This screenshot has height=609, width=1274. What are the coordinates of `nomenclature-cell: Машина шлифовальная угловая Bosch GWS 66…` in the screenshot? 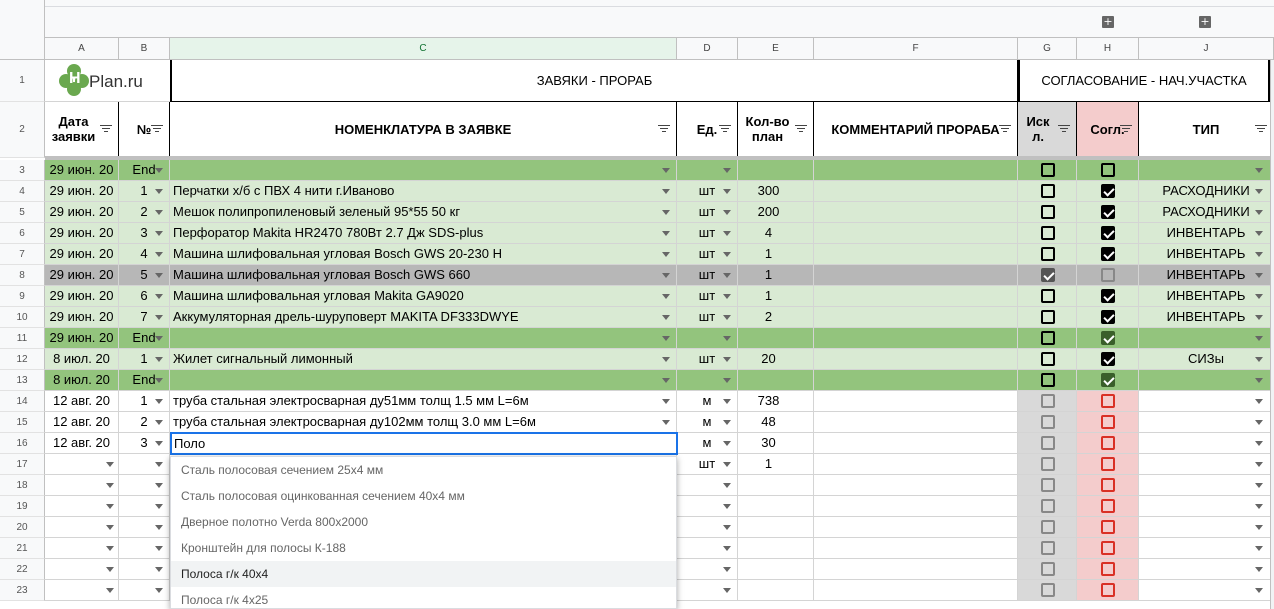 It's located at (423, 275).